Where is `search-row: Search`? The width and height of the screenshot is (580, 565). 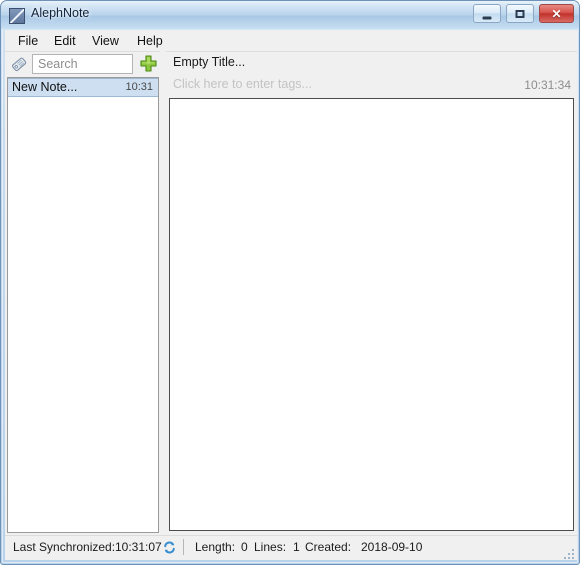 search-row: Search is located at coordinates (82, 64).